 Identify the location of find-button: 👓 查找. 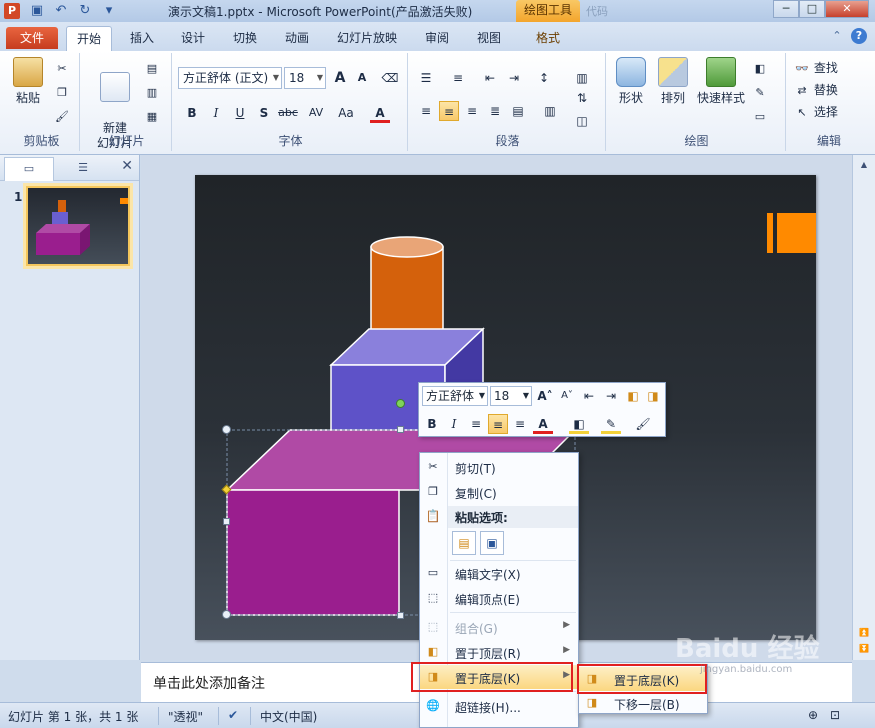
(816, 68).